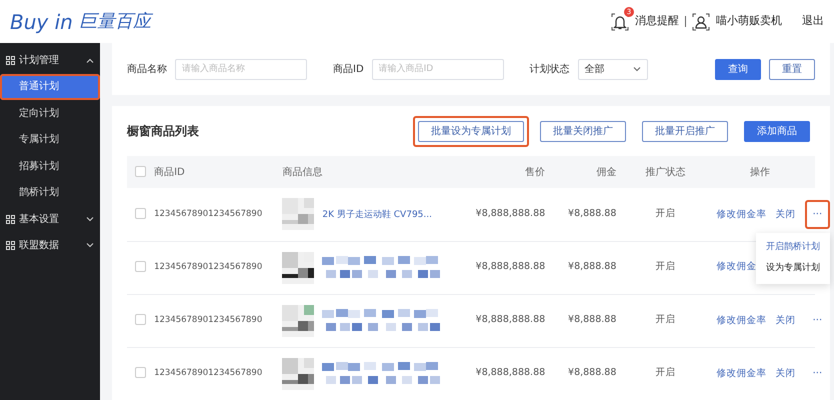  What do you see at coordinates (50, 113) in the screenshot?
I see `sidebar-item: 定向计划` at bounding box center [50, 113].